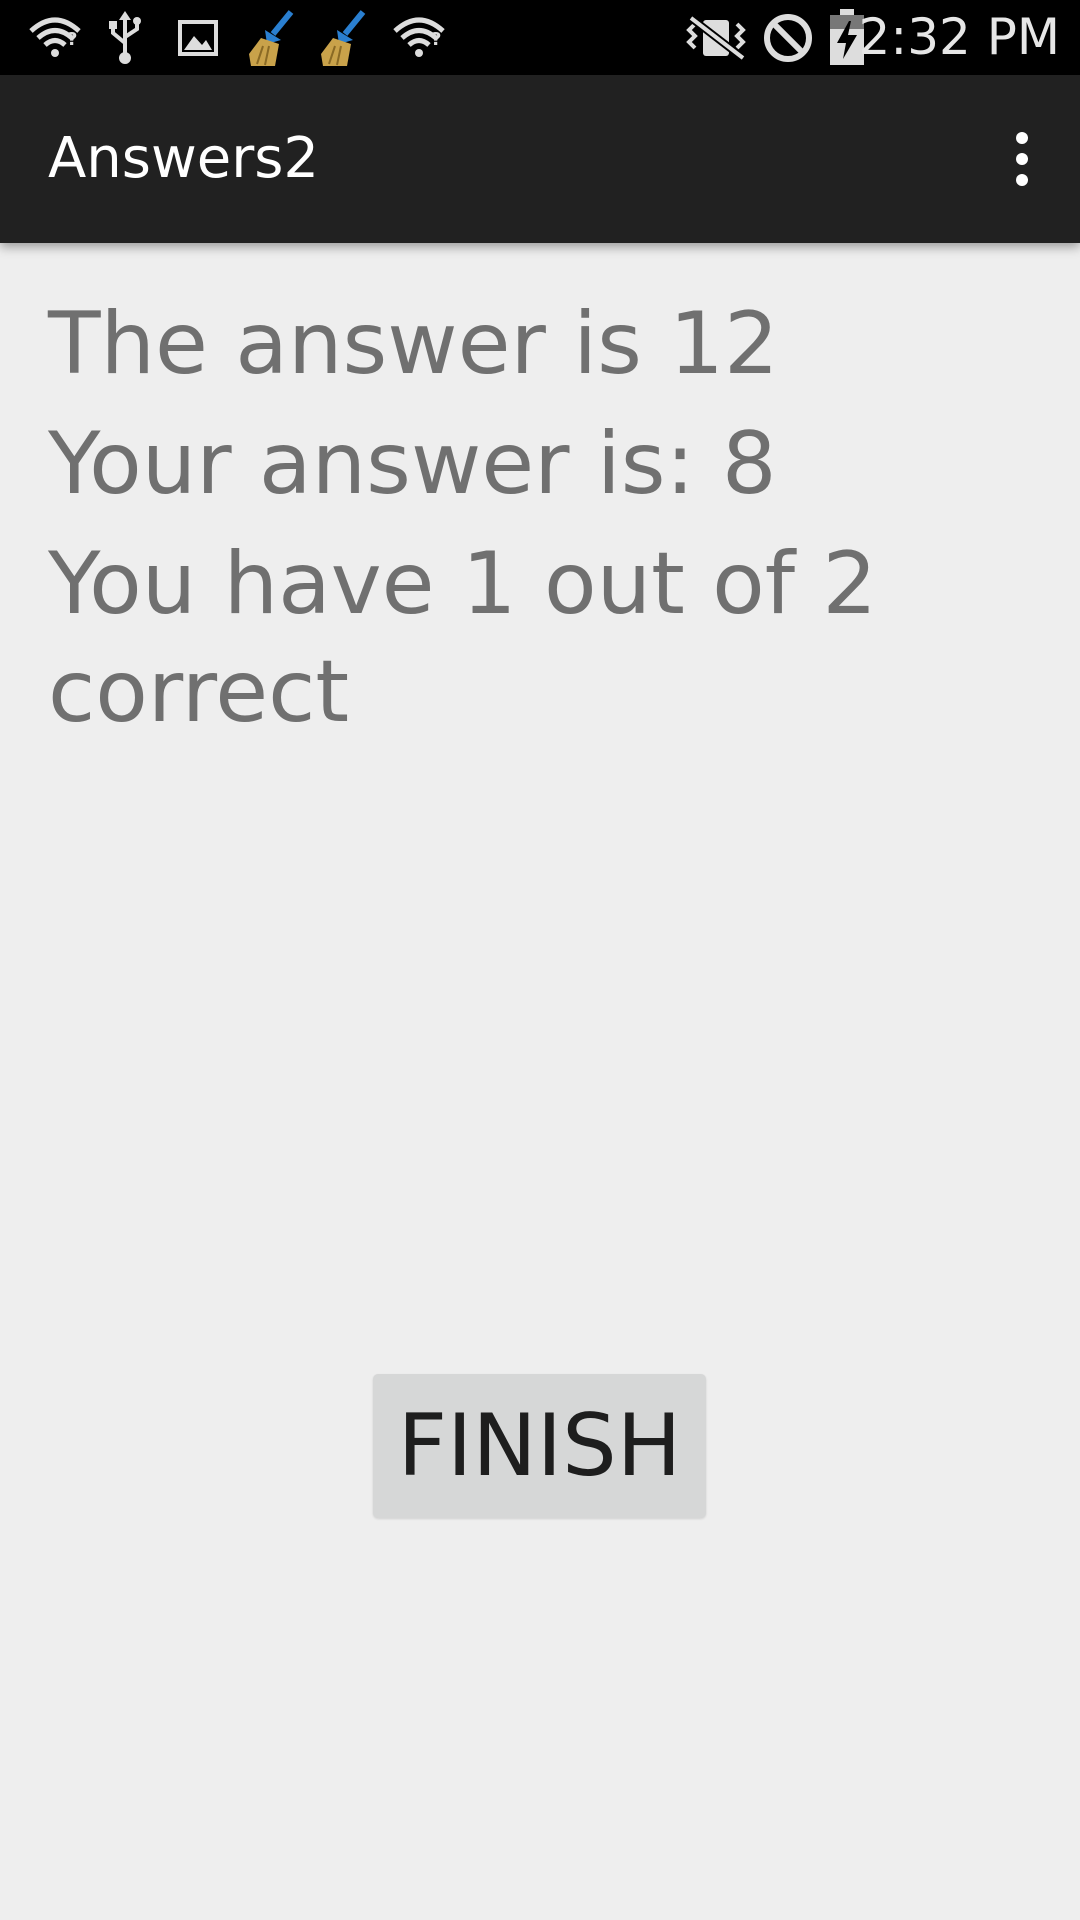 This screenshot has height=1920, width=1080. Describe the element at coordinates (198, 37) in the screenshot. I see `image-icon` at that location.